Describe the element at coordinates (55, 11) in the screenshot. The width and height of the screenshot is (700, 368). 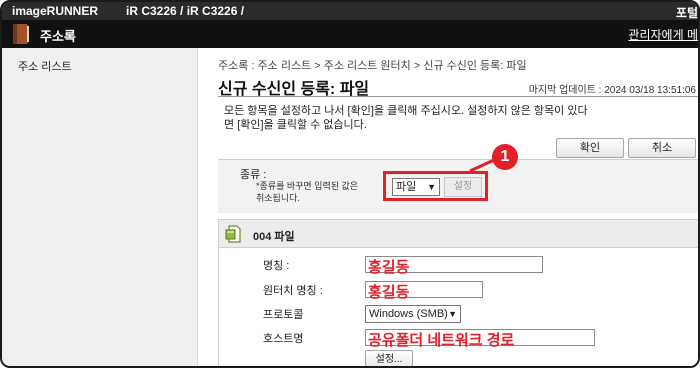
I see `brand-label: imageRUNNER` at that location.